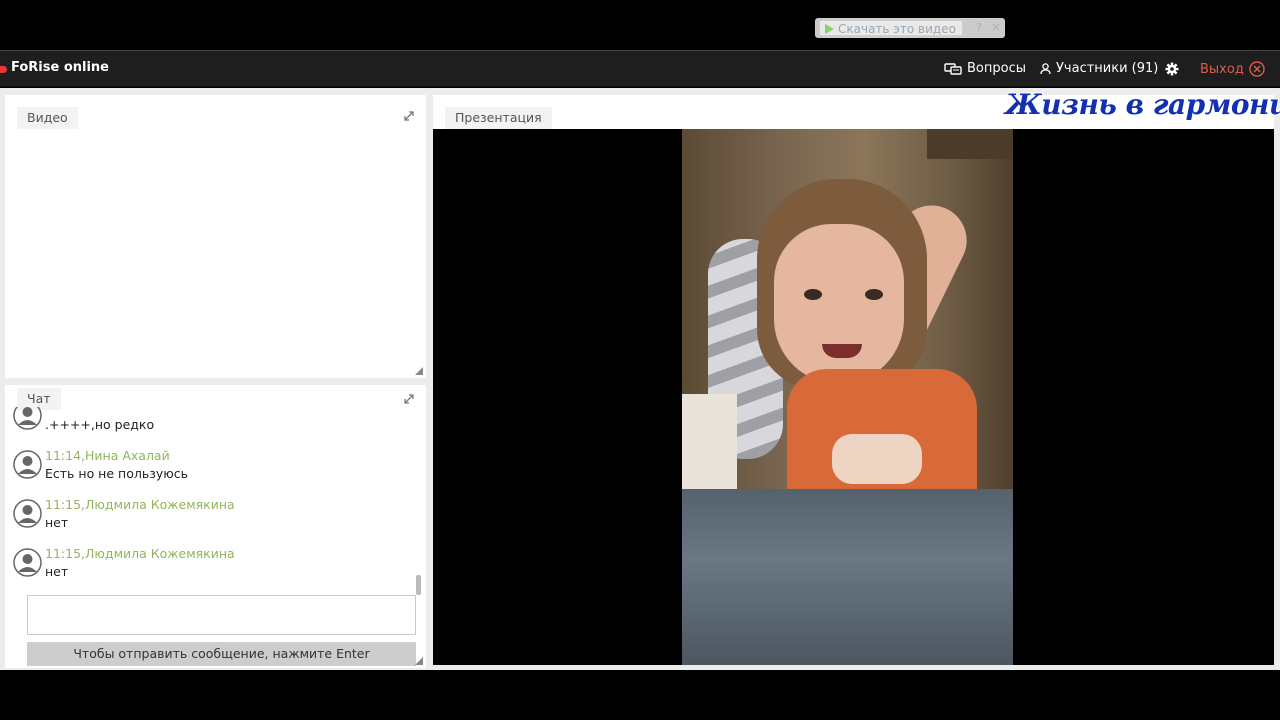  Describe the element at coordinates (100, 424) in the screenshot. I see `message-text: .++++,но редко` at that location.